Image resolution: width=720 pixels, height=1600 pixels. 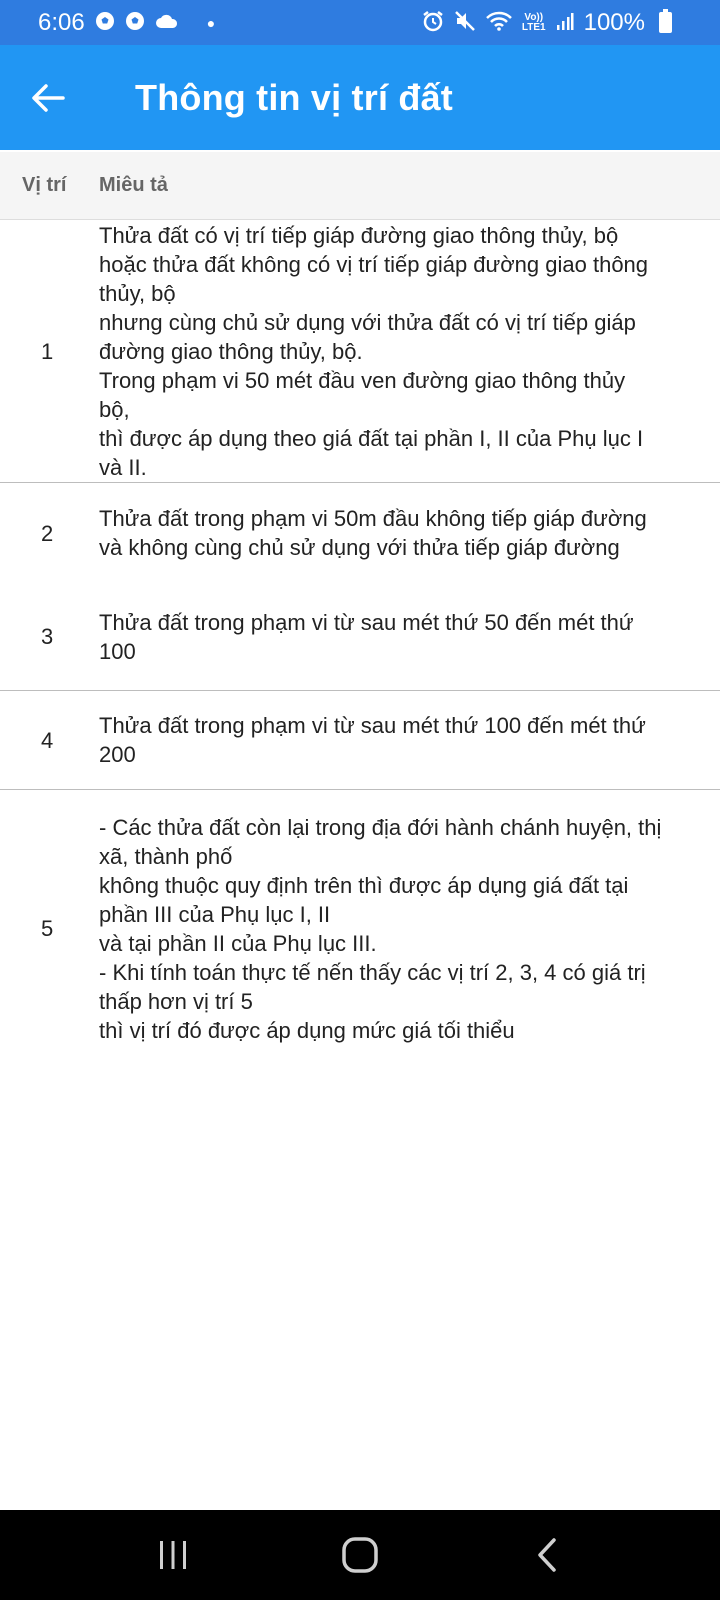 I want to click on description-line: xã, thành phố, so click(x=166, y=856).